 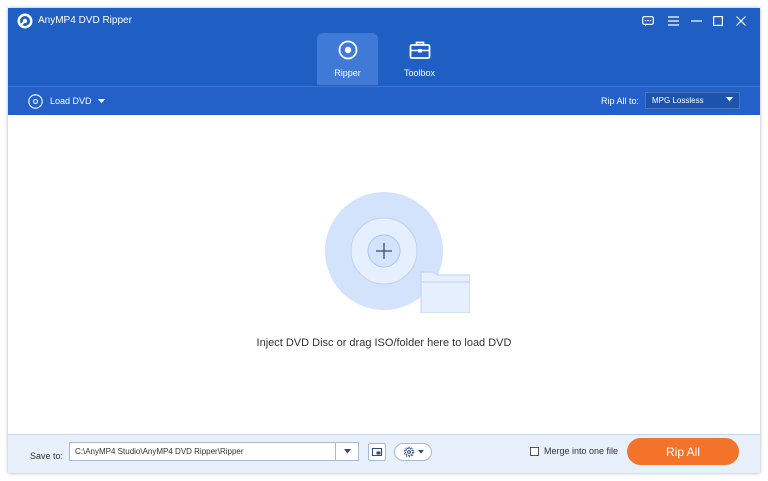 What do you see at coordinates (419, 73) in the screenshot?
I see `tab-toolbox-label: Toolbox` at bounding box center [419, 73].